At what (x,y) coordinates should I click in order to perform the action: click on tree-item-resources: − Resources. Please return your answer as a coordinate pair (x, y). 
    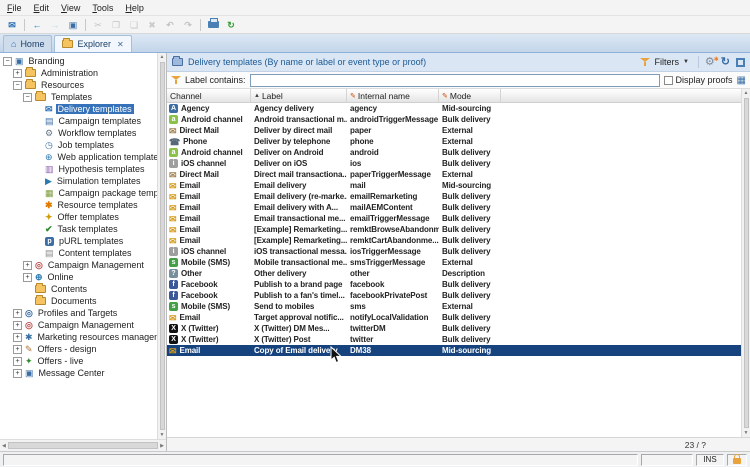
    Looking at the image, I should click on (78, 85).